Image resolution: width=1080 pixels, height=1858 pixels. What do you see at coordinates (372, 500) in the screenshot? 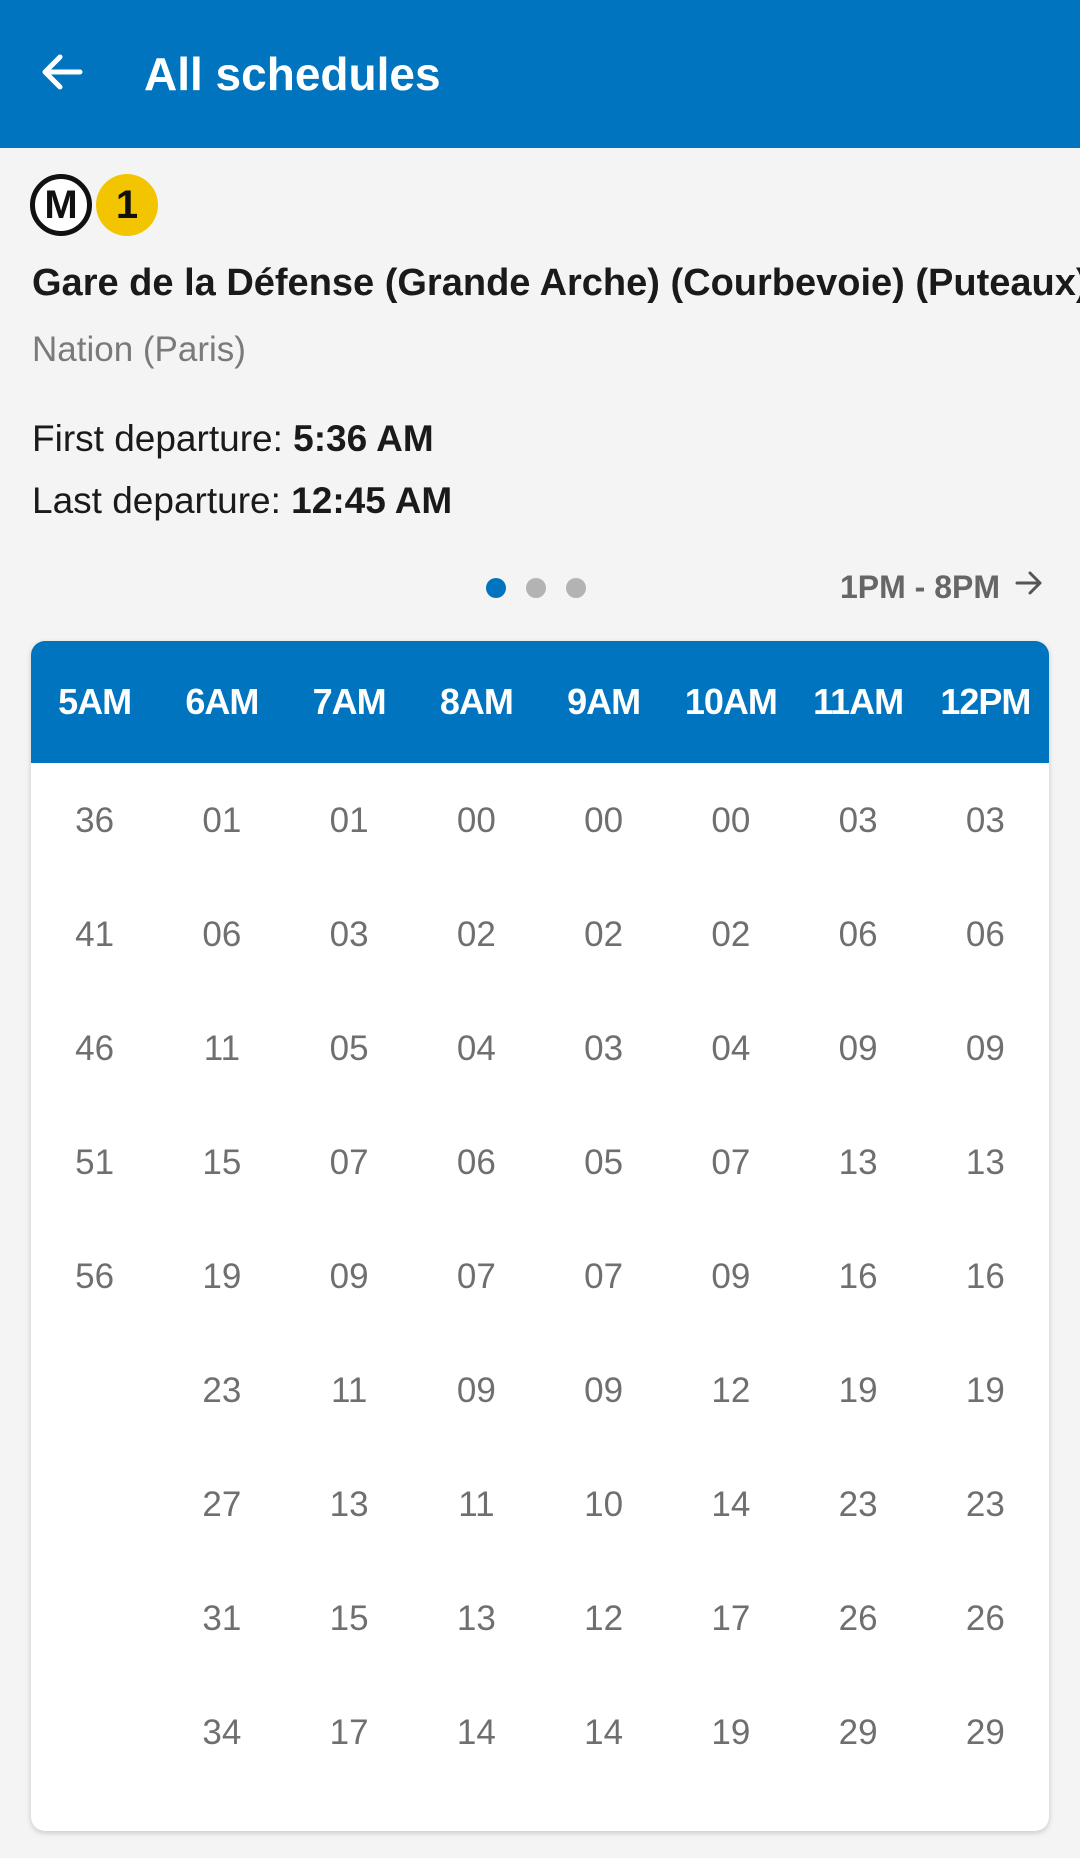
I see `last-departure-value: 12:45 AM` at bounding box center [372, 500].